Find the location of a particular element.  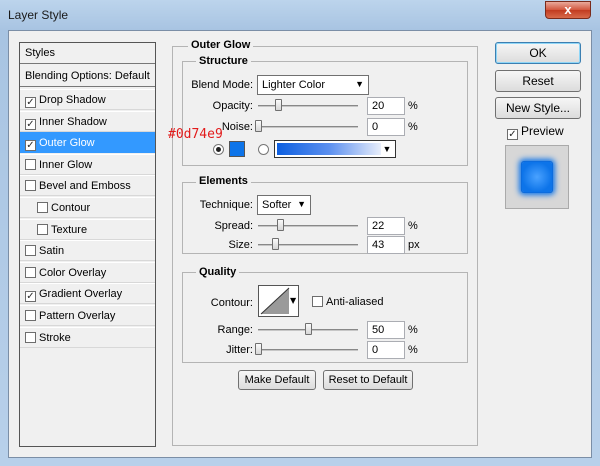

spread-slider is located at coordinates (308, 226).